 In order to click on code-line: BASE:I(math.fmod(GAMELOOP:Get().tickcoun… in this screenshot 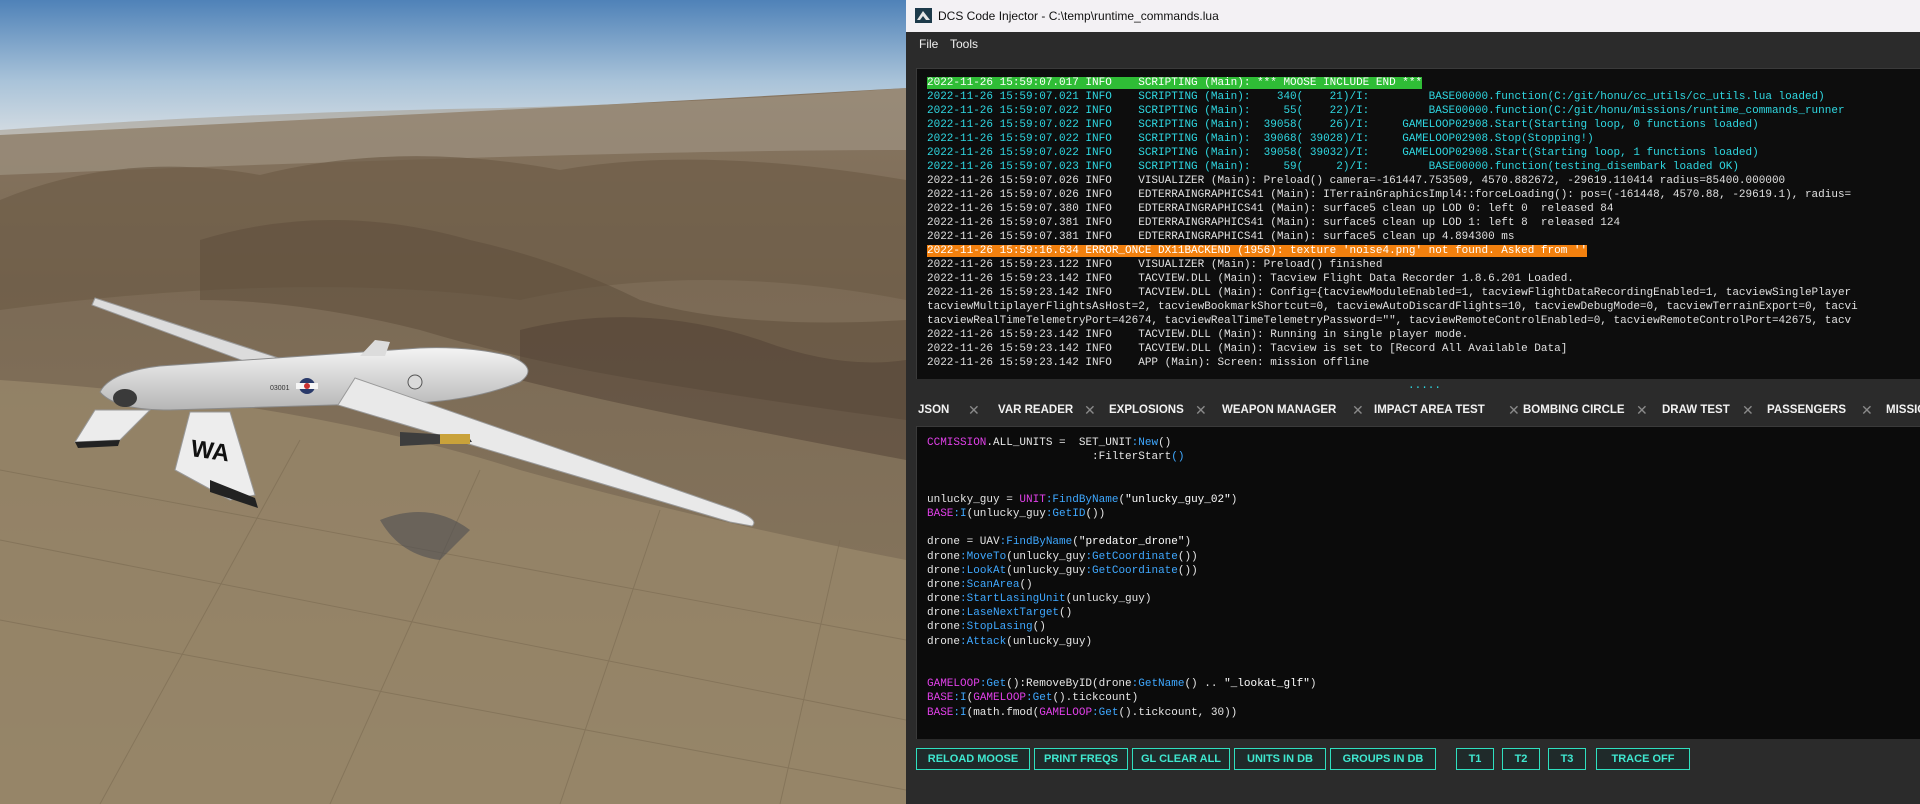, I will do `click(1122, 713)`.